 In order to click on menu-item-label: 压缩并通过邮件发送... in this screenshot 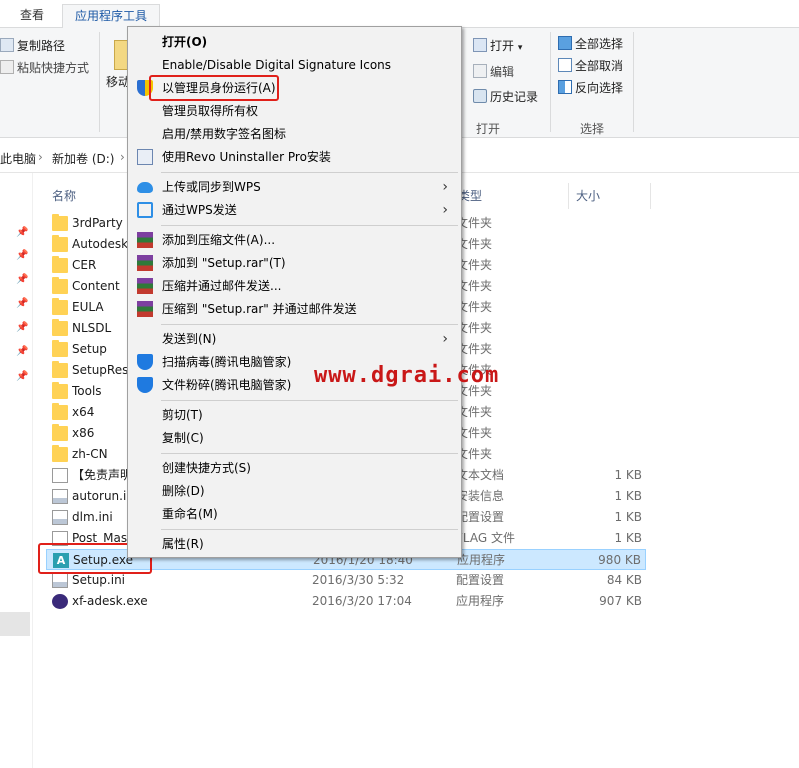, I will do `click(222, 286)`.